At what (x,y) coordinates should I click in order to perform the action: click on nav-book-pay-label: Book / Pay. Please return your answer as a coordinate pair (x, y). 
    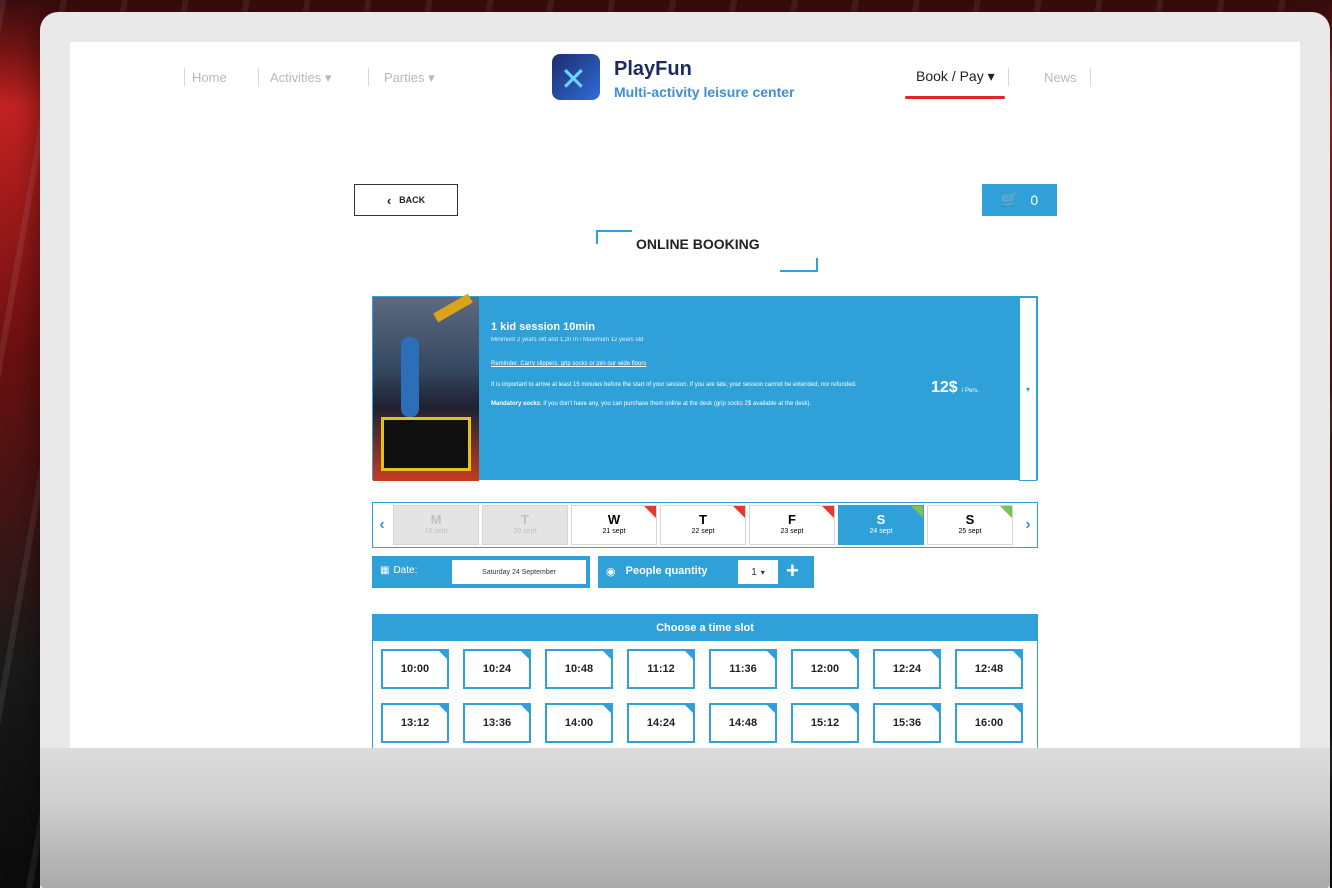
    Looking at the image, I should click on (950, 76).